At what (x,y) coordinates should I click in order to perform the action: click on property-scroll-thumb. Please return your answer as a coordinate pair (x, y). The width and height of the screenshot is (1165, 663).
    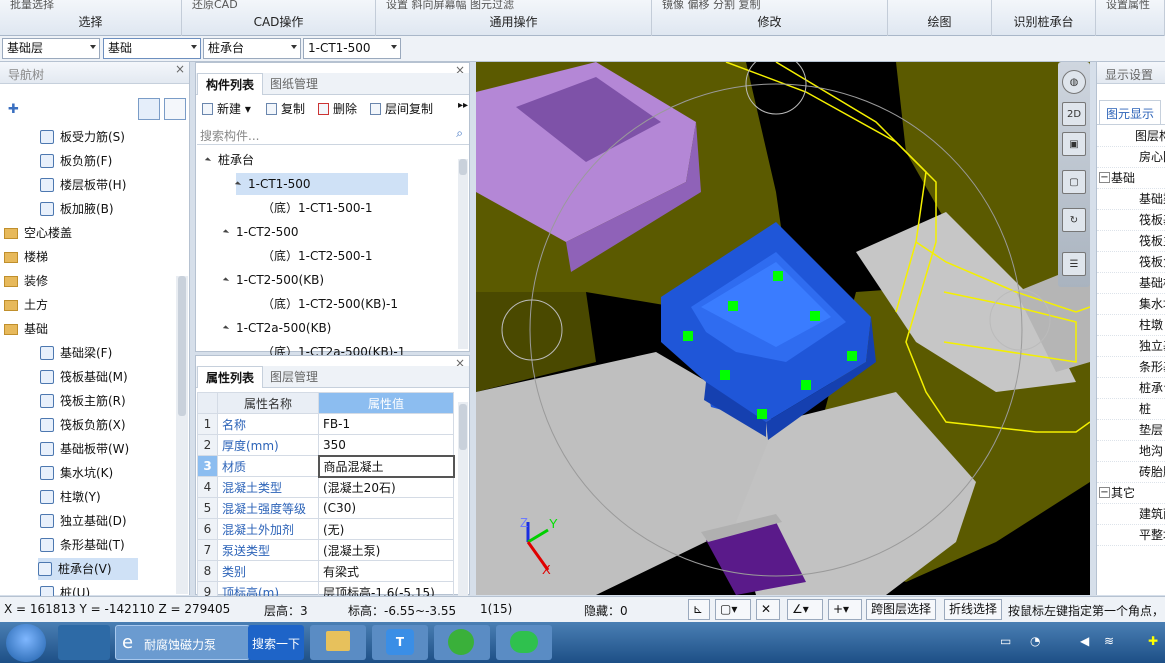
    Looking at the image, I should click on (463, 427).